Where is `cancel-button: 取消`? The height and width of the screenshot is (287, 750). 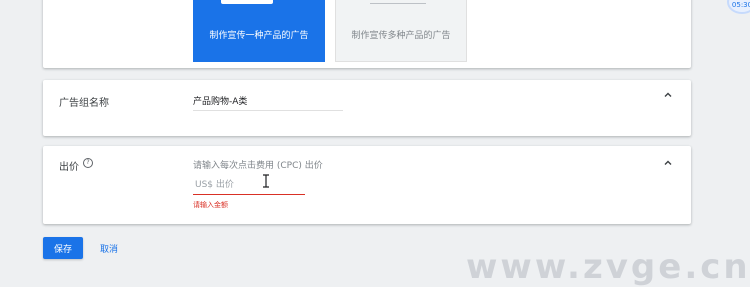
cancel-button: 取消 is located at coordinates (109, 248).